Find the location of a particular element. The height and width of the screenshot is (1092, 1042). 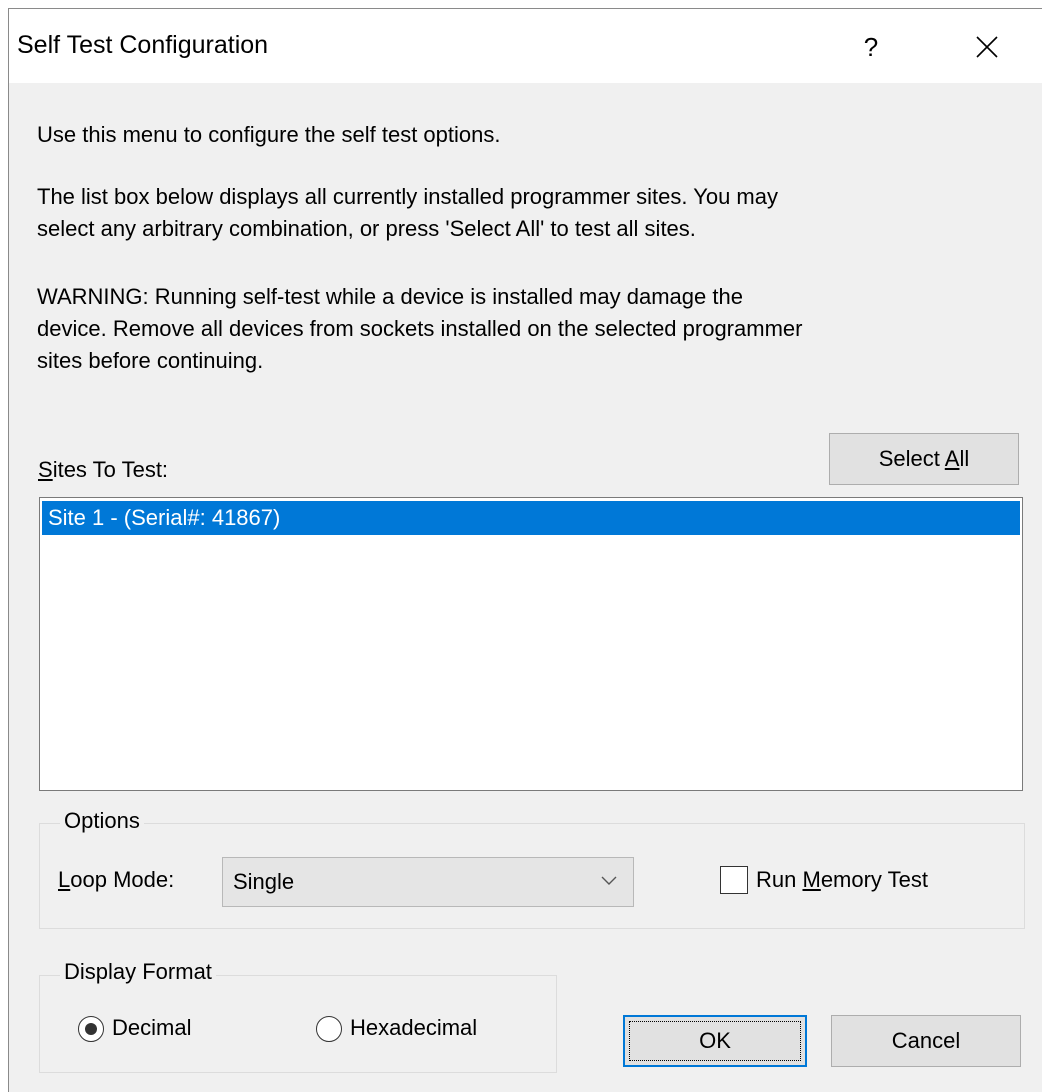

loop-mode-label: Loop Mode: is located at coordinates (116, 880).